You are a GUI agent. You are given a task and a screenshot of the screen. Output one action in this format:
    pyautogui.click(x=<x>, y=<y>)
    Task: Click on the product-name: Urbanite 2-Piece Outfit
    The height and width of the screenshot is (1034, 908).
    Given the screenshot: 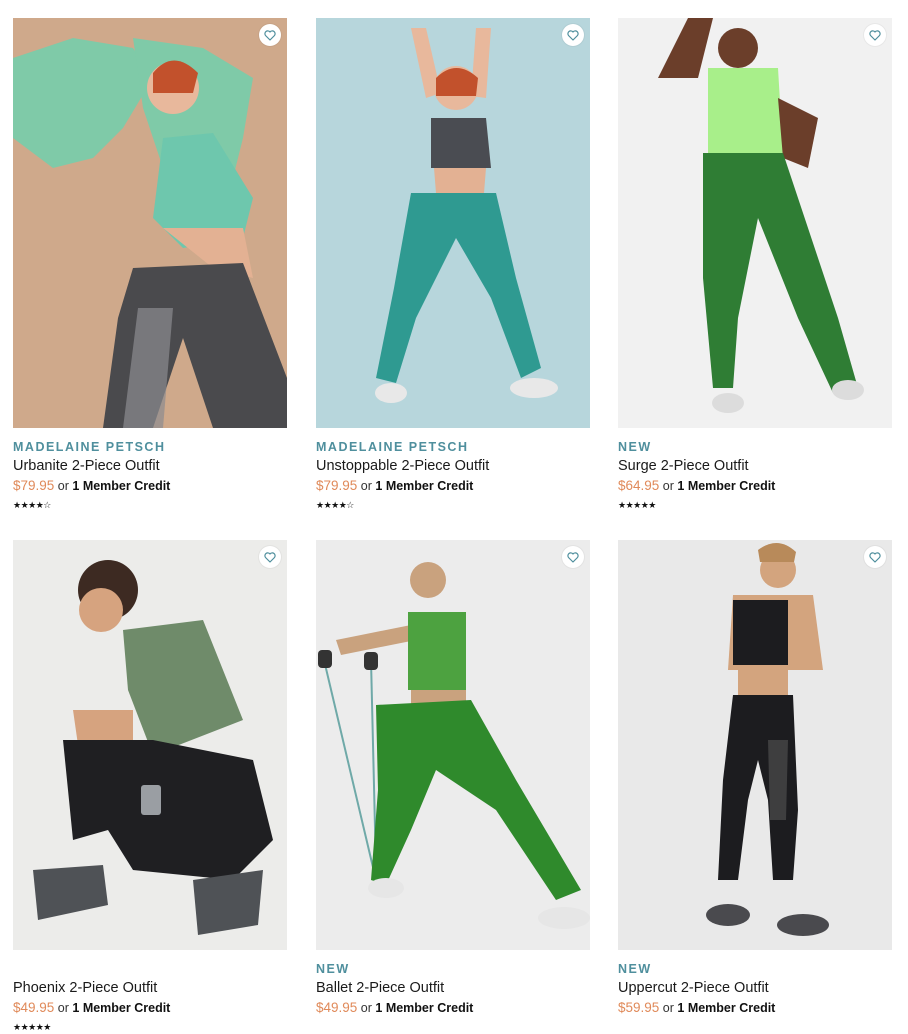 What is the action you would take?
    pyautogui.click(x=150, y=466)
    